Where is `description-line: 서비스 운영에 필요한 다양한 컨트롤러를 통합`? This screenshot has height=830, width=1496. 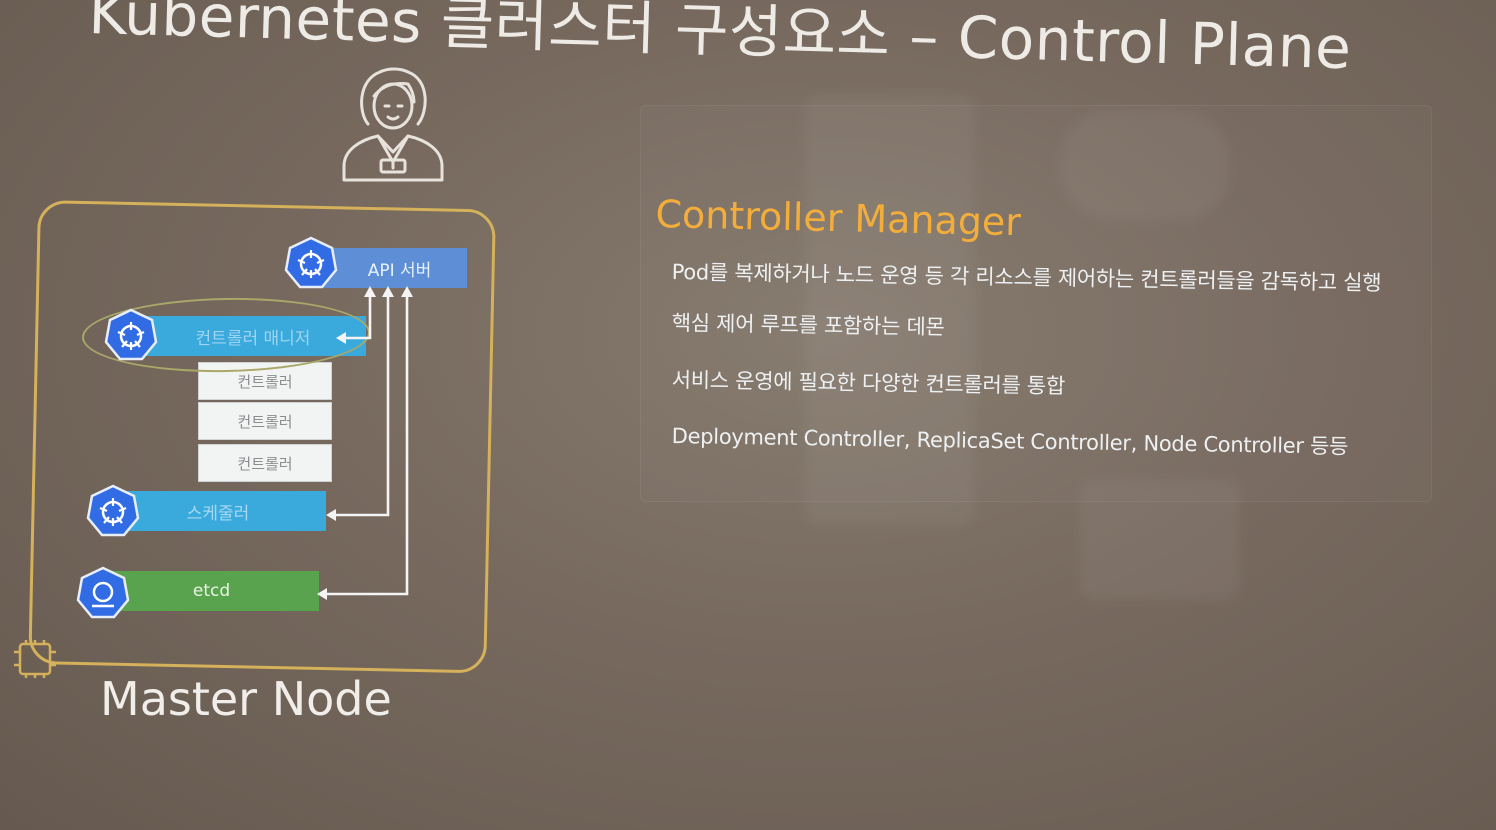
description-line: 서비스 운영에 필요한 다양한 컨트롤러를 통합 is located at coordinates (868, 383).